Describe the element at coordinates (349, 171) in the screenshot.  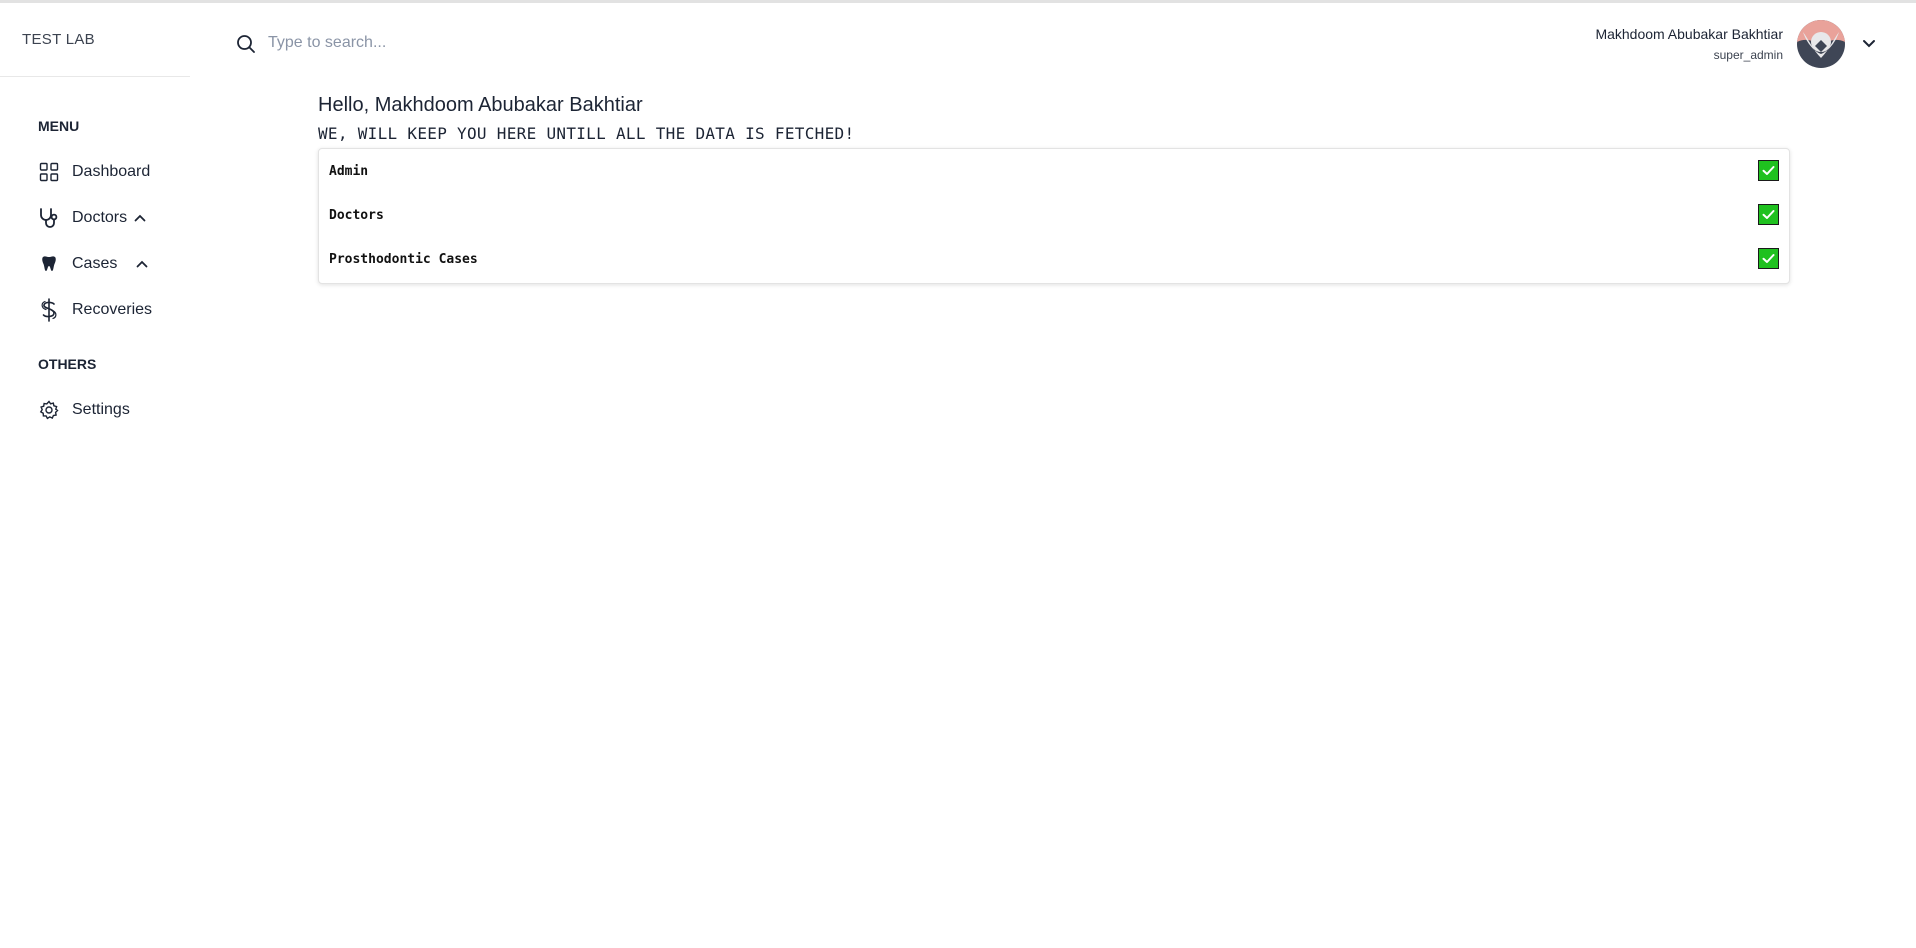
I see `status-row-label: Admin` at that location.